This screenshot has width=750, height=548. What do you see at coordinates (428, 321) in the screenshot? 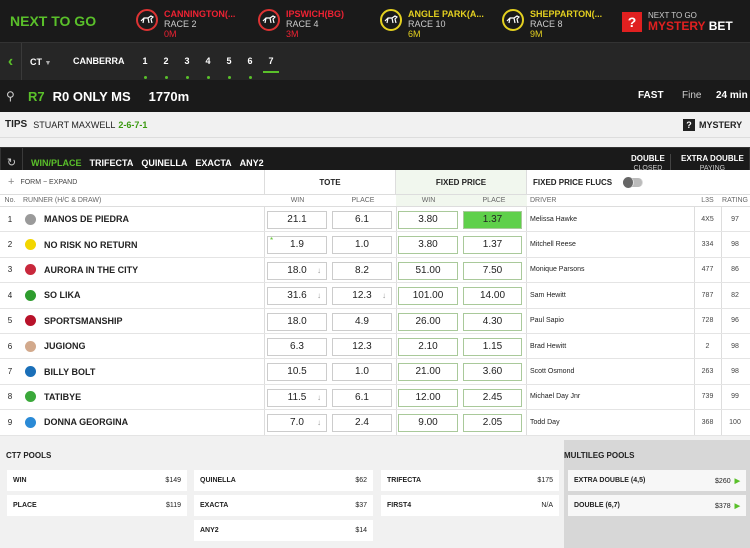
I see `fixed-win-button: 26.00` at bounding box center [428, 321].